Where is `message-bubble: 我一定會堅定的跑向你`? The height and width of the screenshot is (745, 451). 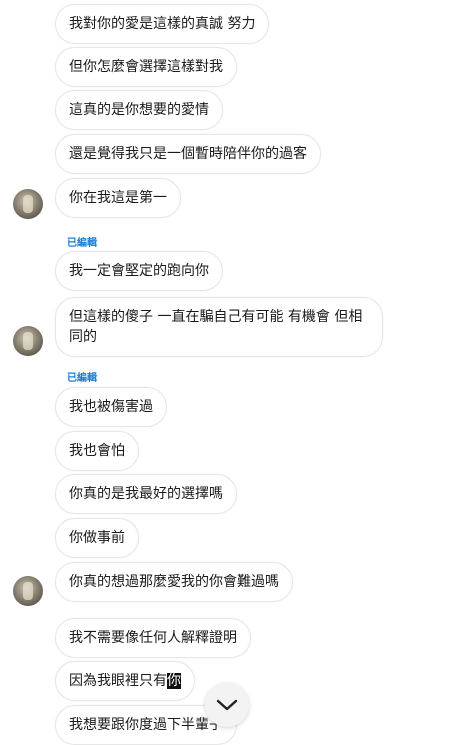 message-bubble: 我一定會堅定的跑向你 is located at coordinates (139, 271).